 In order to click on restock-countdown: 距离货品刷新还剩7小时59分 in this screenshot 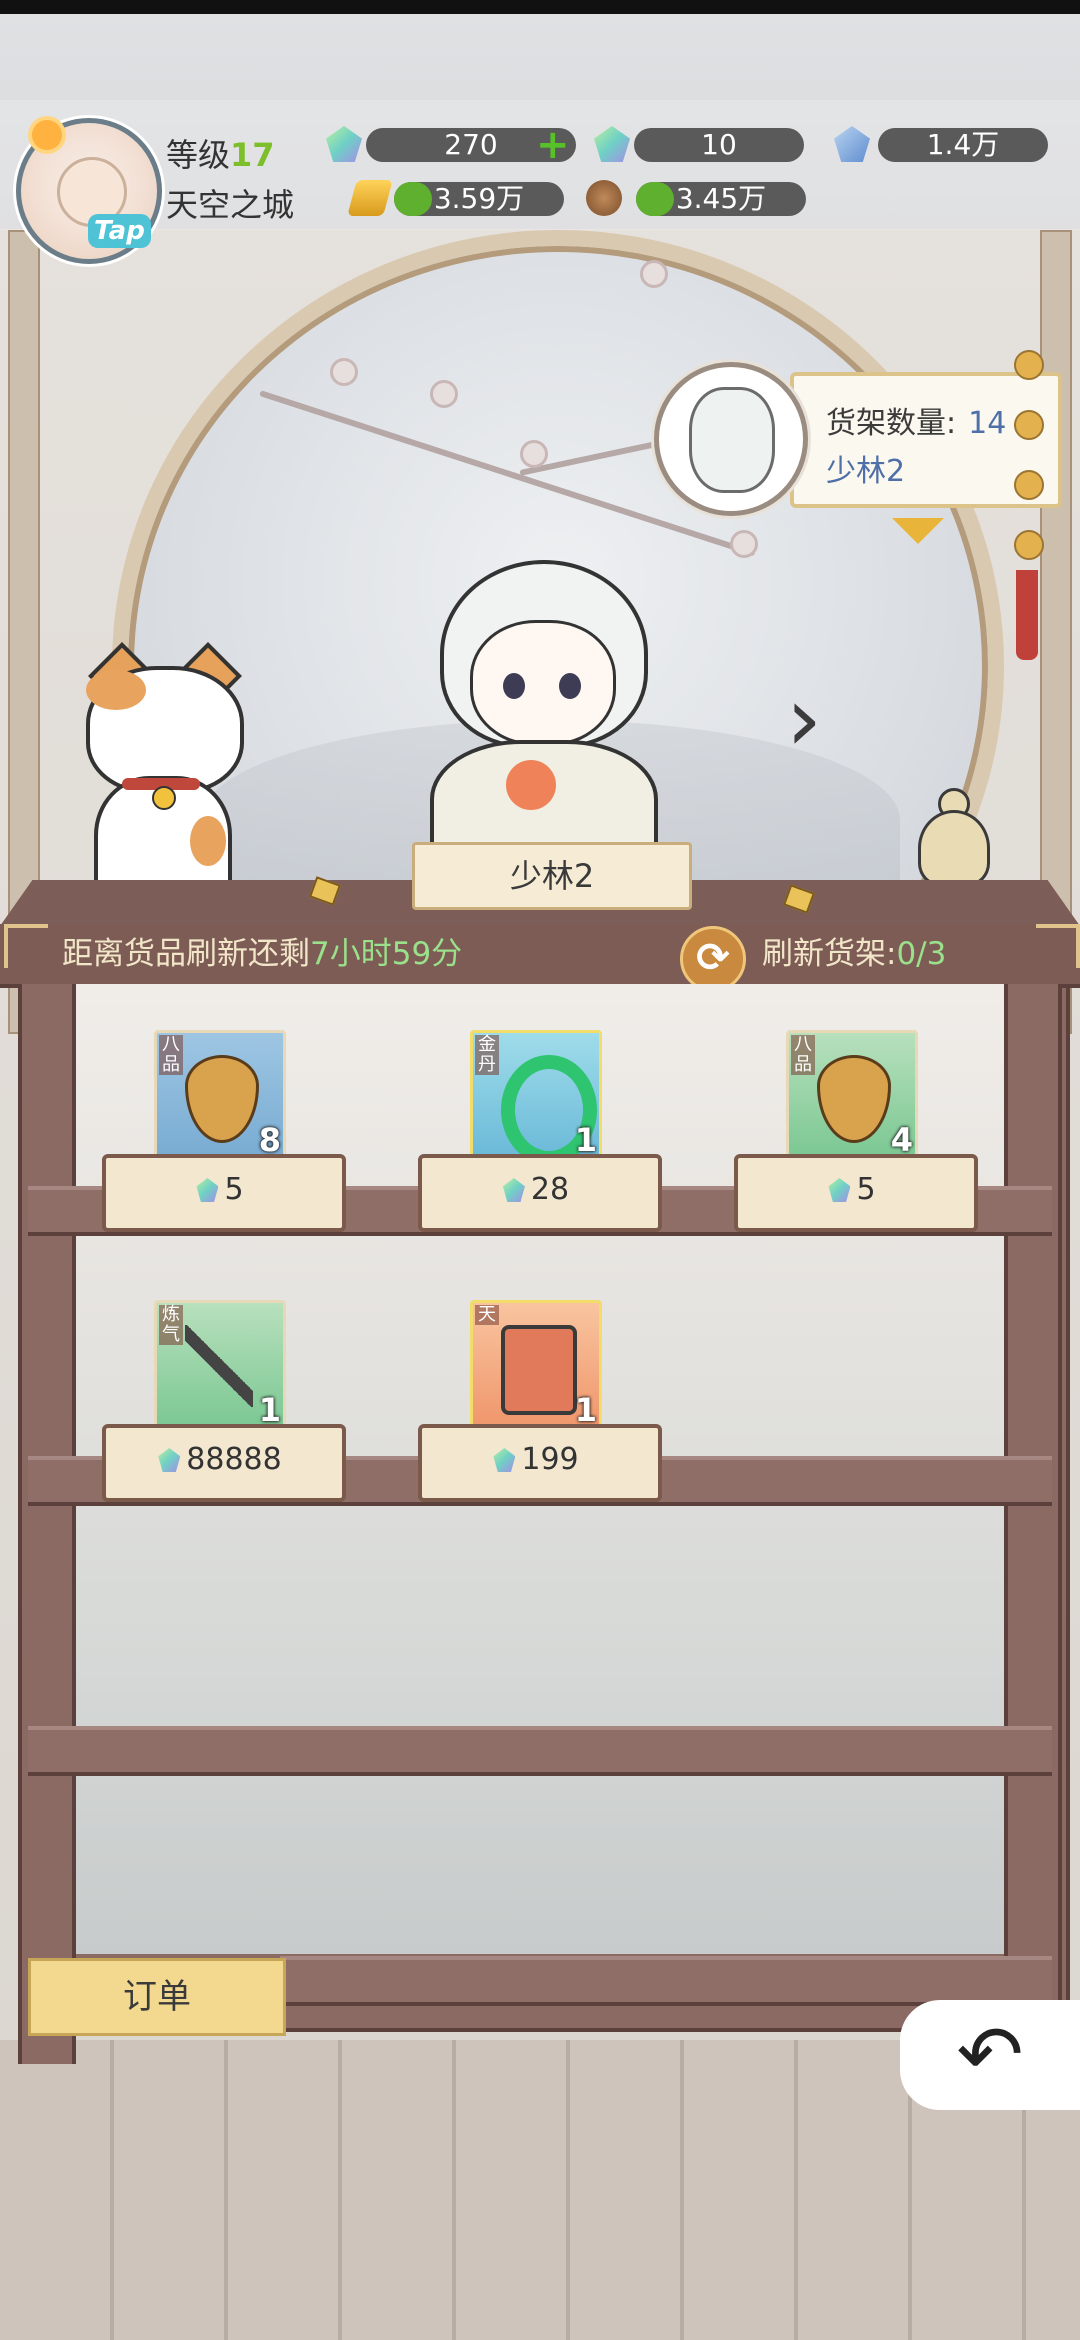, I will do `click(262, 954)`.